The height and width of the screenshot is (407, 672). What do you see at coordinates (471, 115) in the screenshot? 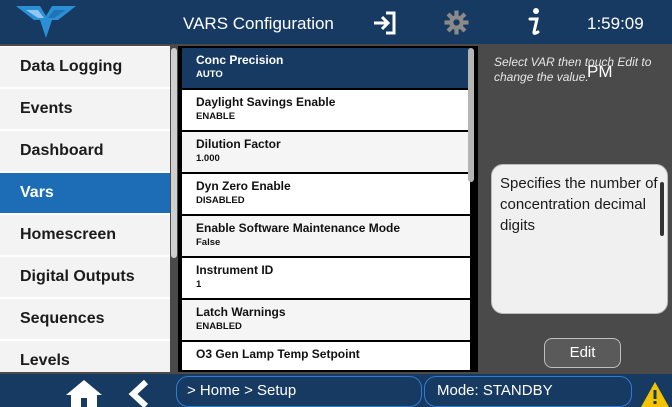
I see `list-scrollbar` at bounding box center [471, 115].